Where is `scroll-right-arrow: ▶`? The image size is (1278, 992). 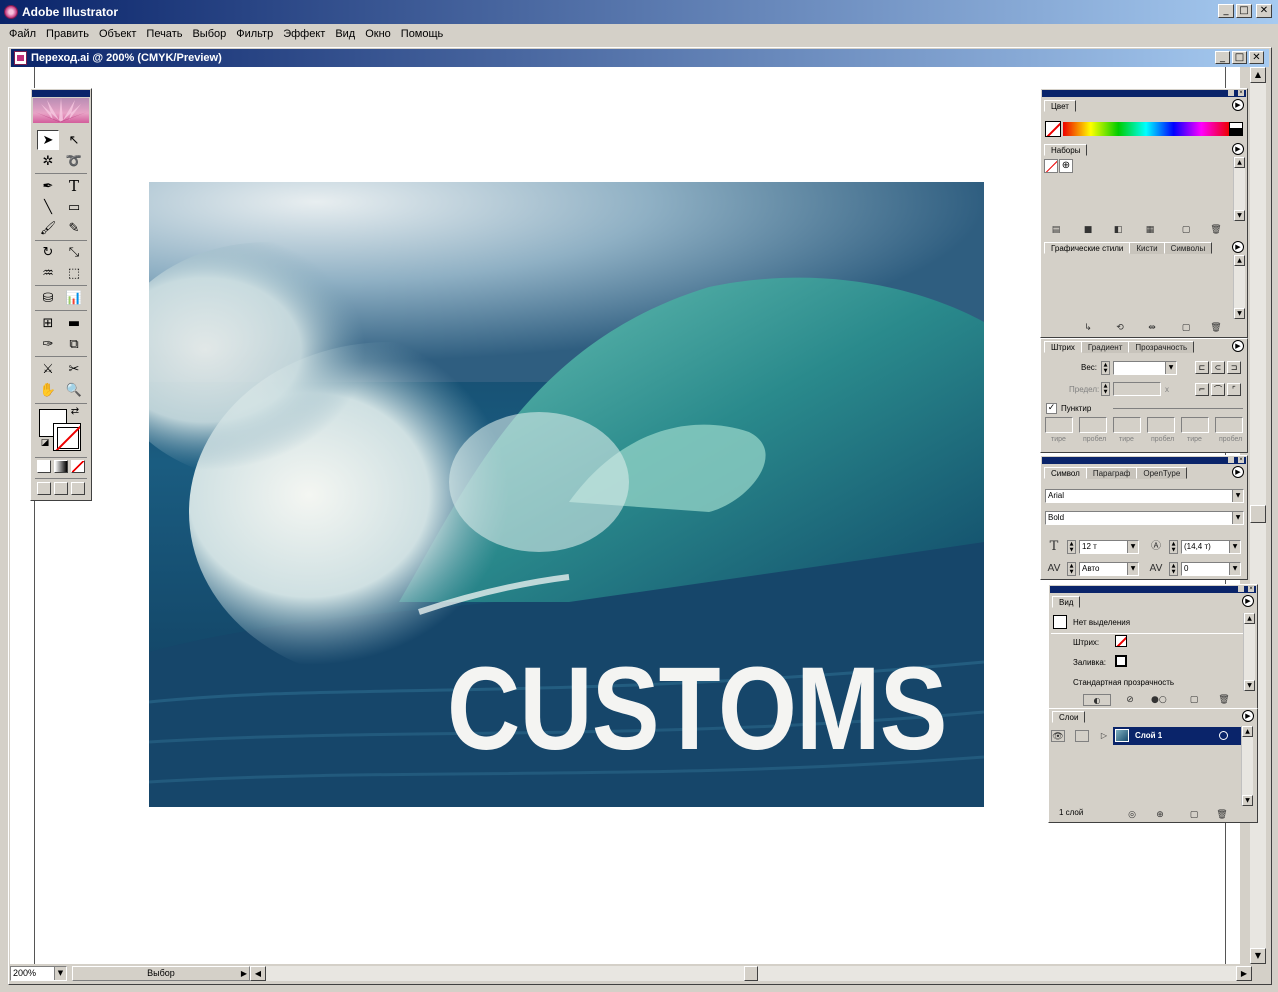 scroll-right-arrow: ▶ is located at coordinates (1244, 973).